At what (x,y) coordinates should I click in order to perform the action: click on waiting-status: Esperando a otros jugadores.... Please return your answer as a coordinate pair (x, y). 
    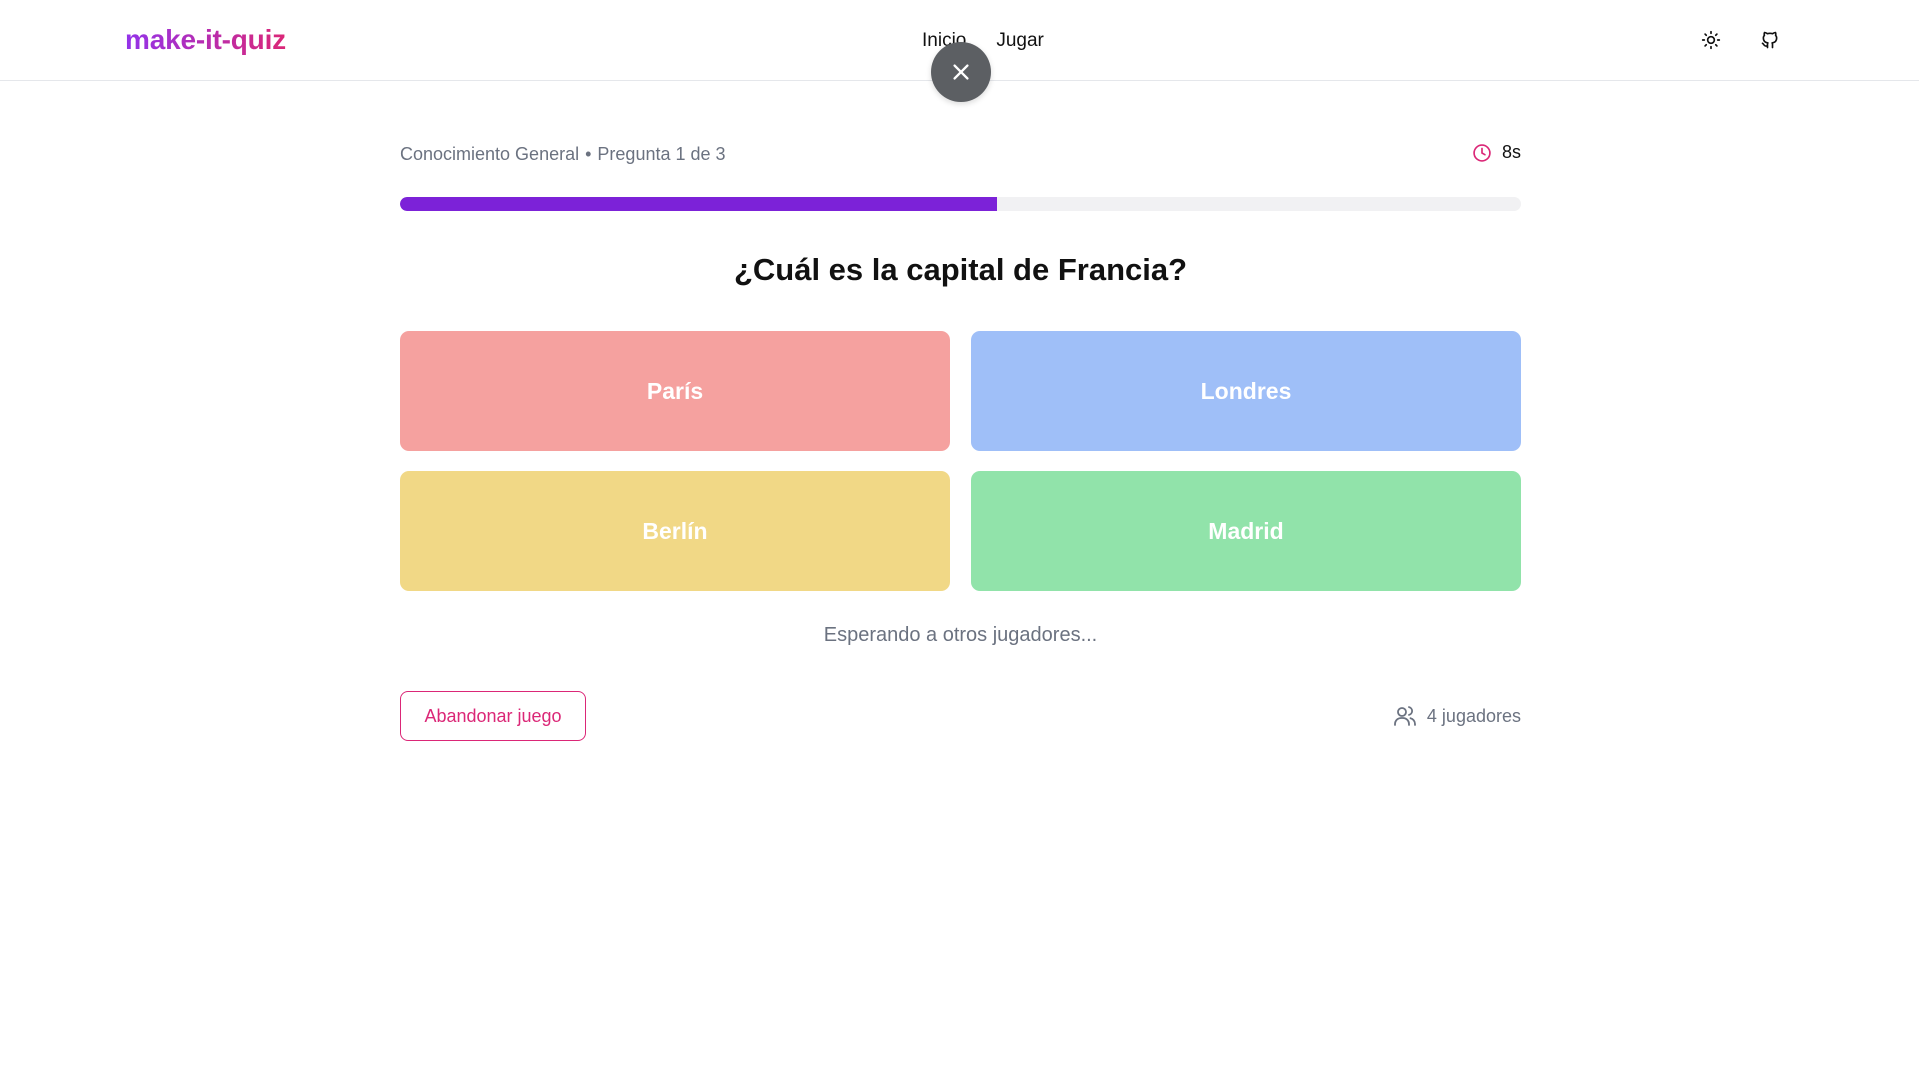
    Looking at the image, I should click on (960, 635).